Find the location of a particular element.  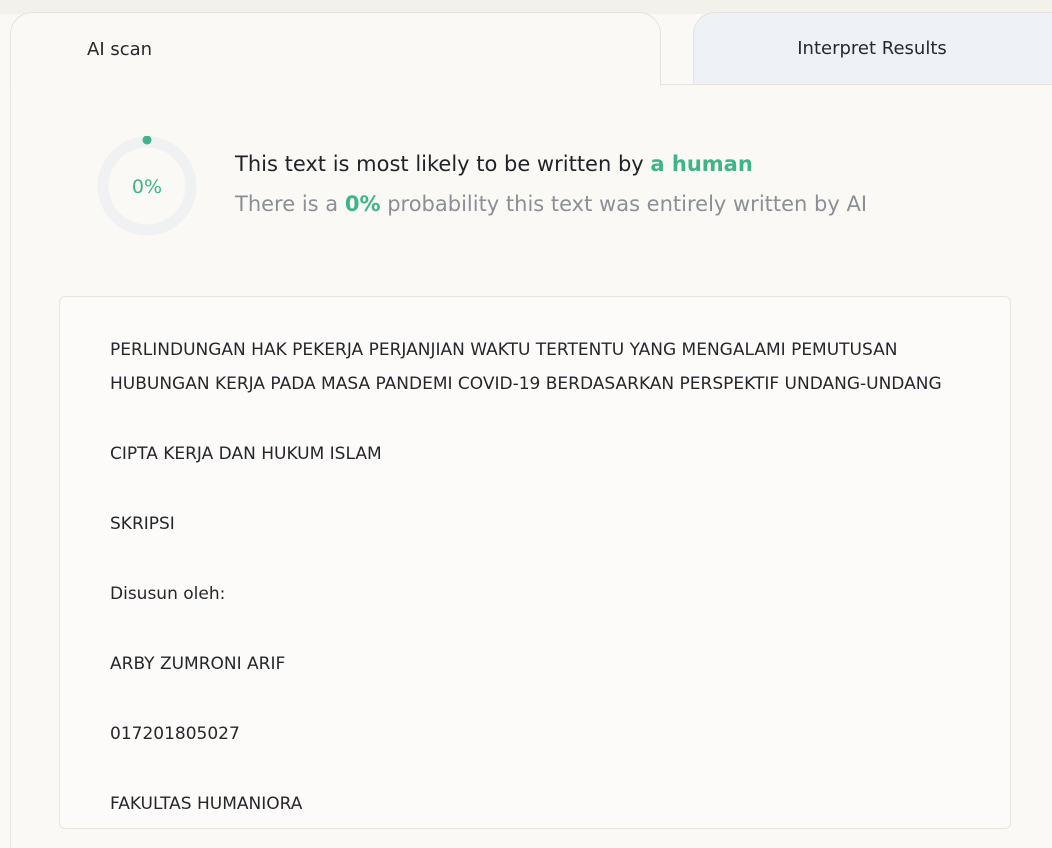

tab-interpret-results-label: Interpret Results is located at coordinates (872, 48).